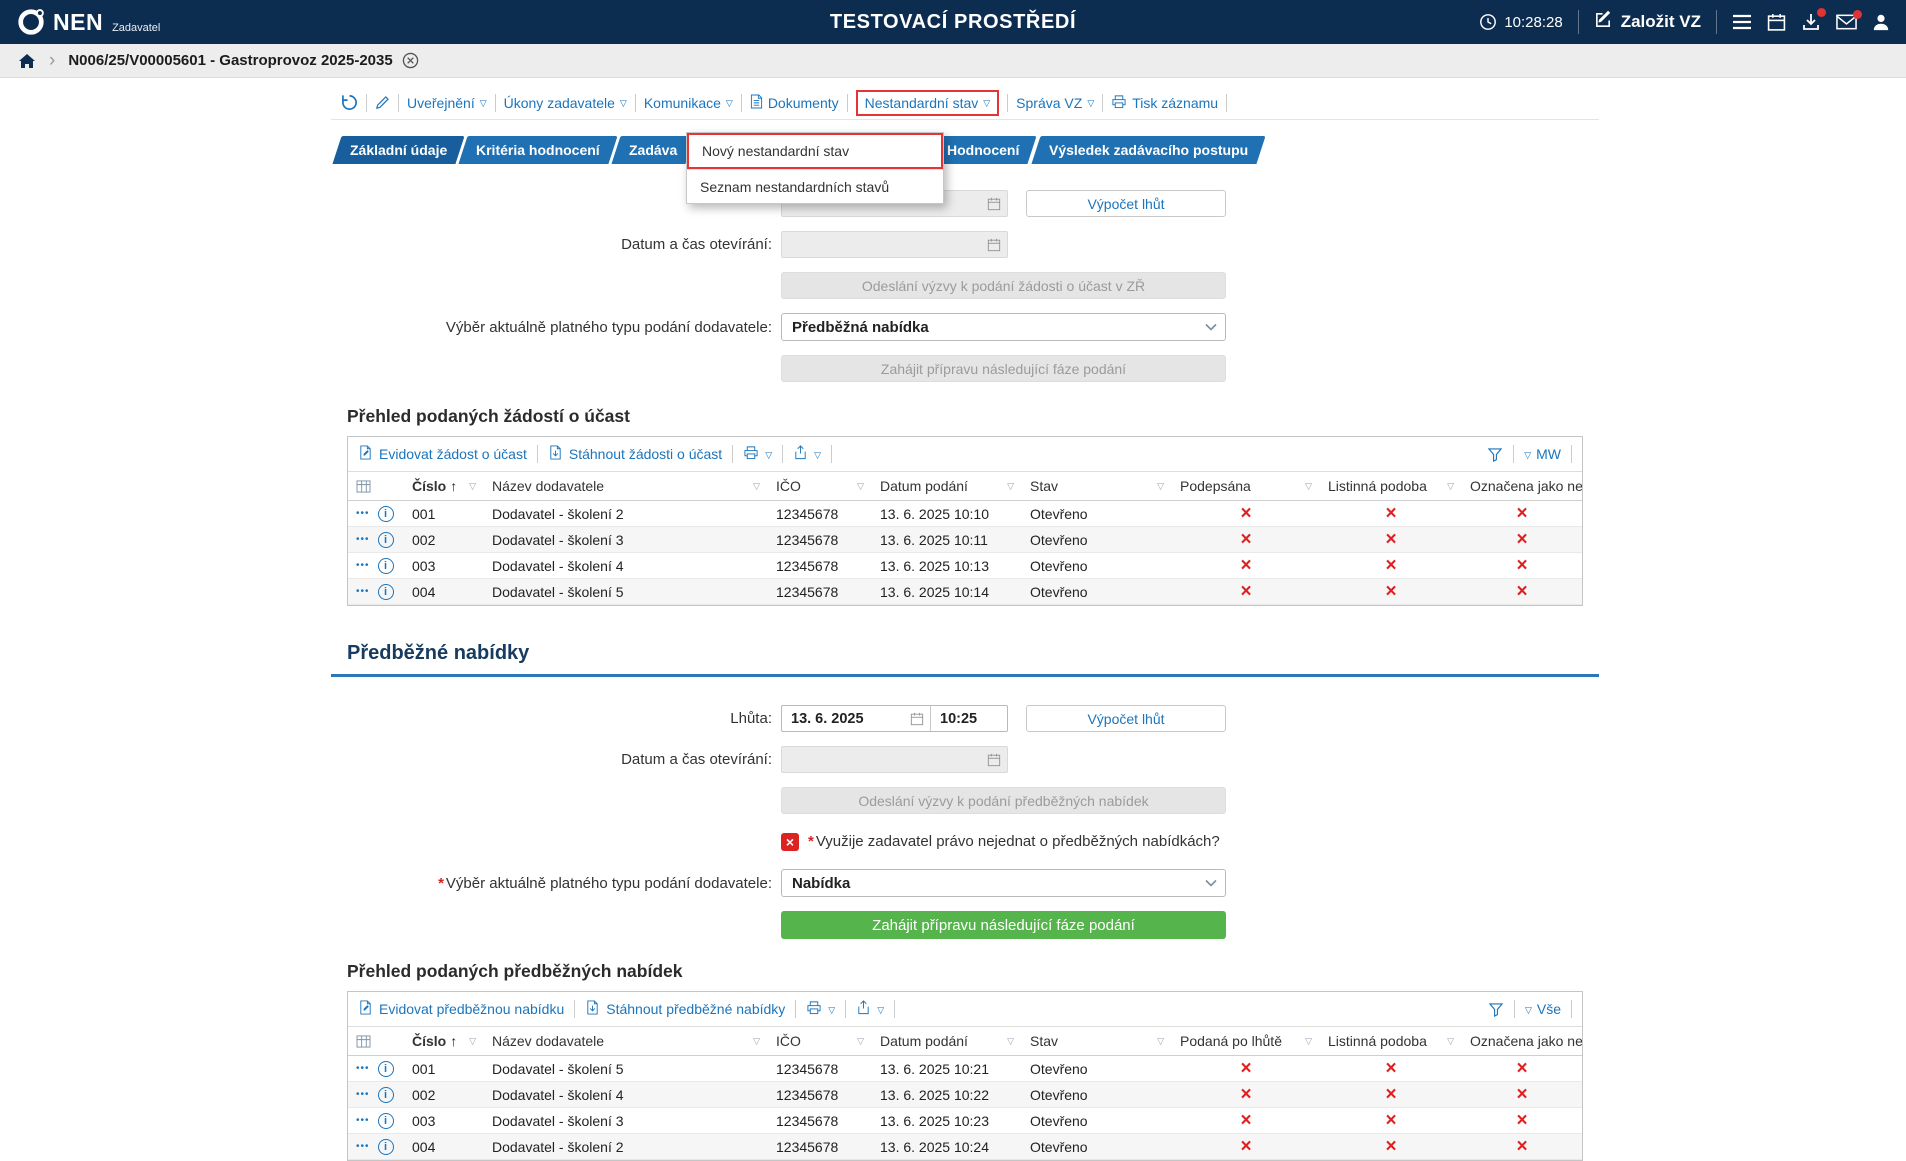 The width and height of the screenshot is (1906, 1161). I want to click on home-button, so click(27, 61).